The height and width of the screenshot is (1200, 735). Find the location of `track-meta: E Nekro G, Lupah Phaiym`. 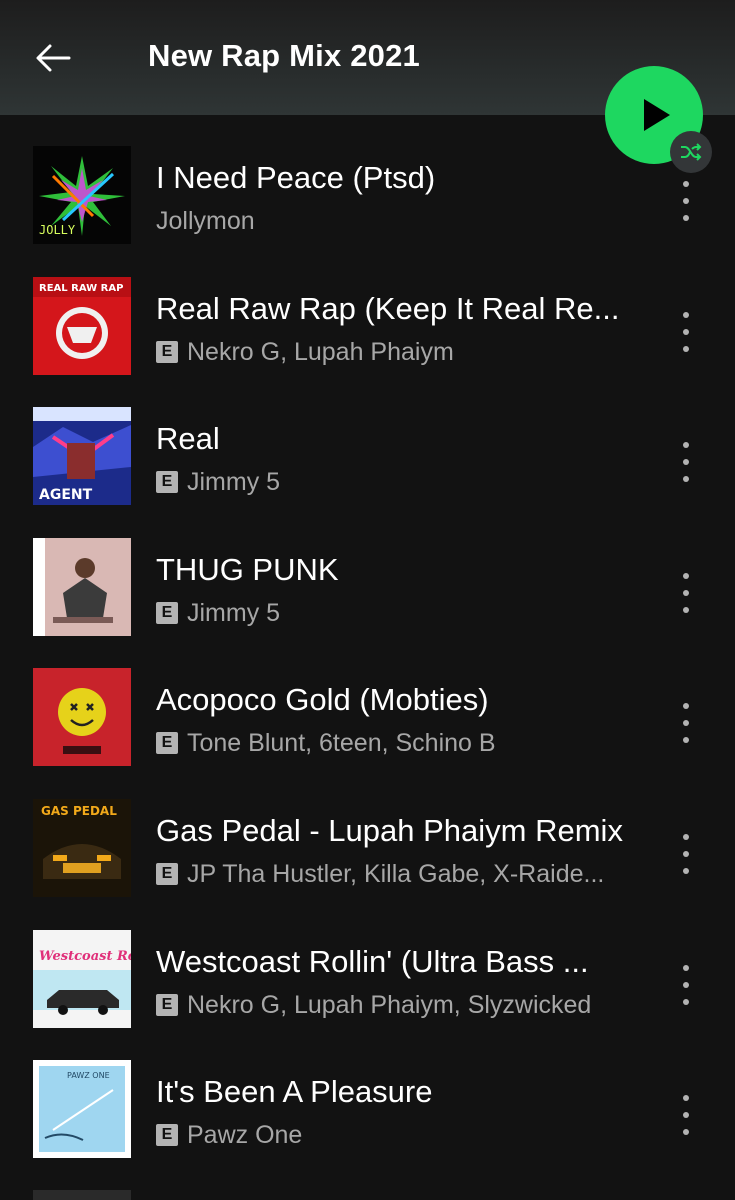

track-meta: E Nekro G, Lupah Phaiym is located at coordinates (396, 352).